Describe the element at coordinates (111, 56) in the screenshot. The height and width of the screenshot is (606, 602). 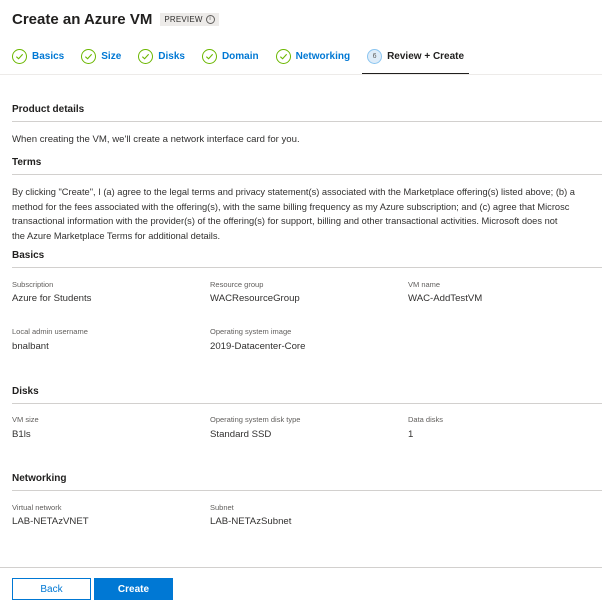
I see `step-label: Size` at that location.